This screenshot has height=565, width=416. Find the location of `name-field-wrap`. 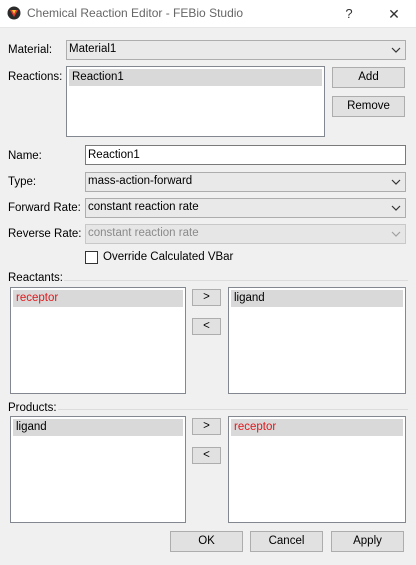

name-field-wrap is located at coordinates (245, 155).